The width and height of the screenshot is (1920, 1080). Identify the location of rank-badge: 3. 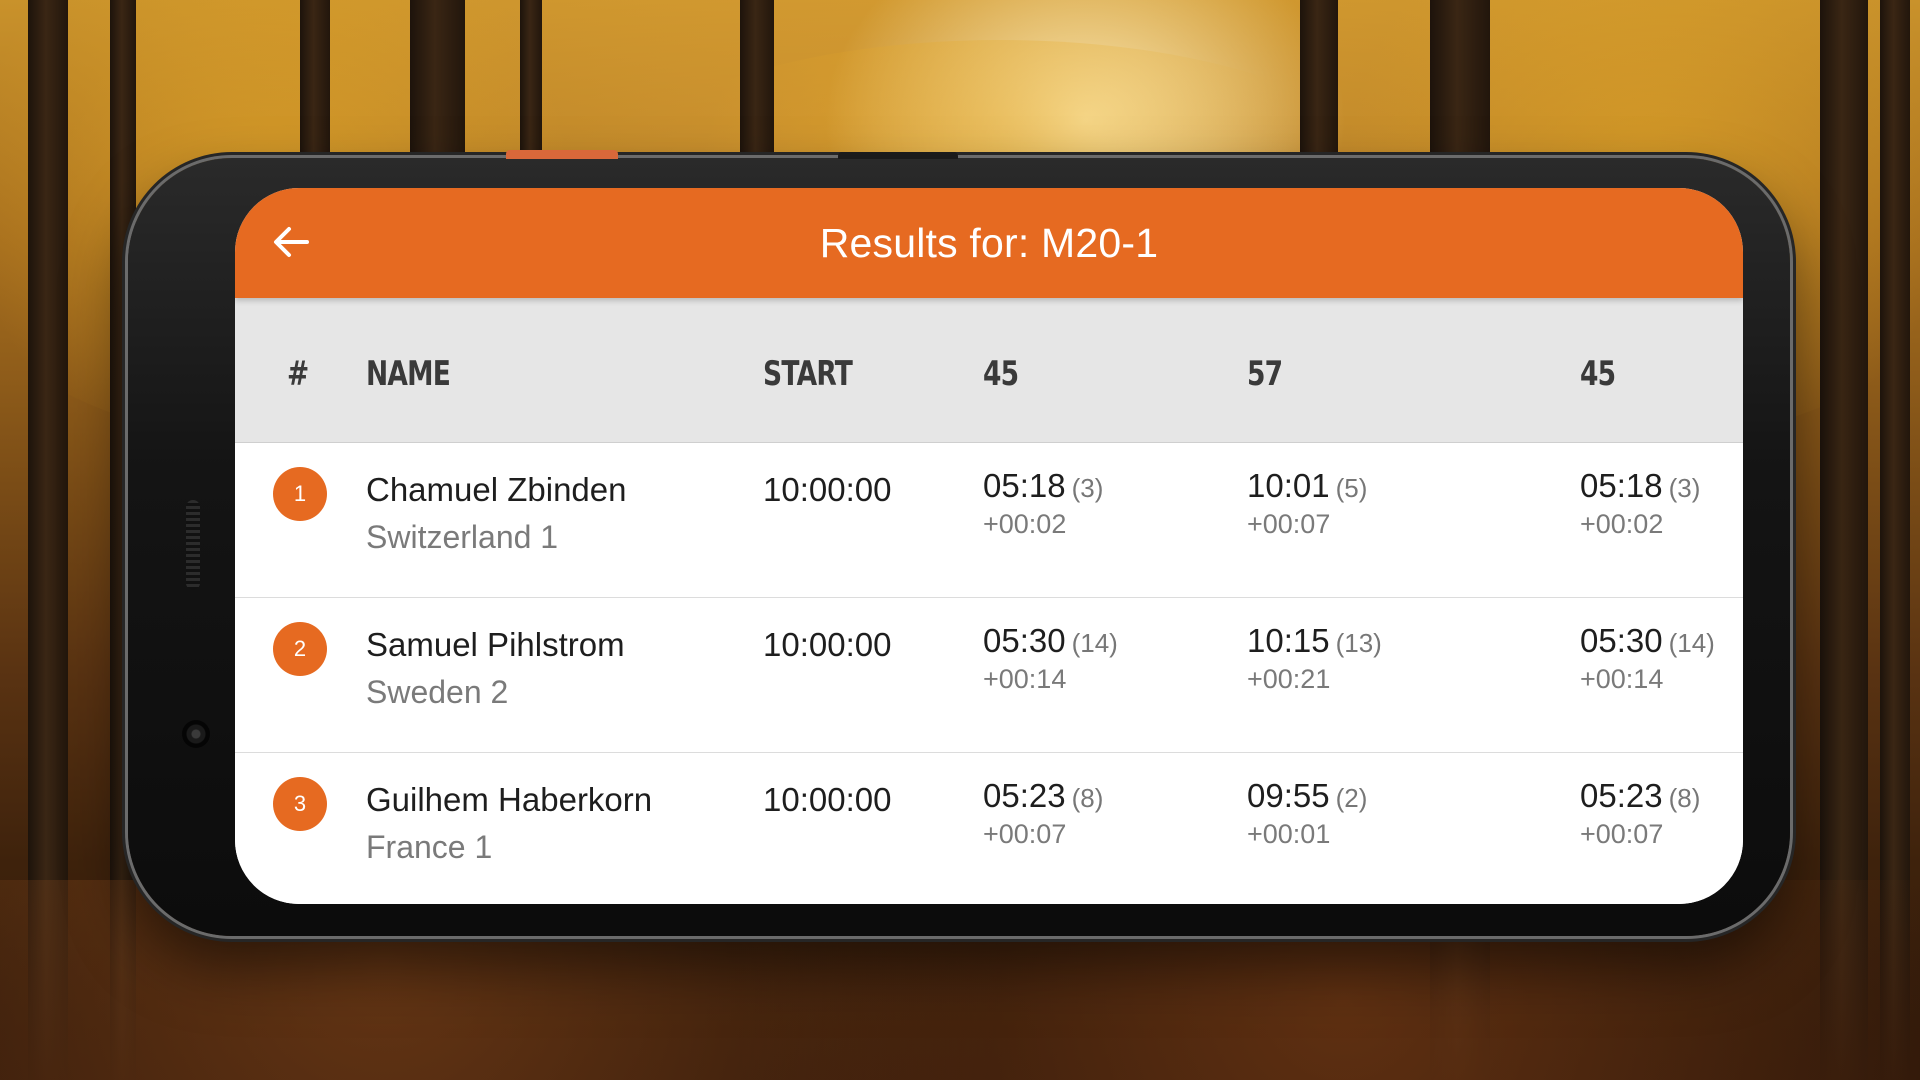
(300, 804).